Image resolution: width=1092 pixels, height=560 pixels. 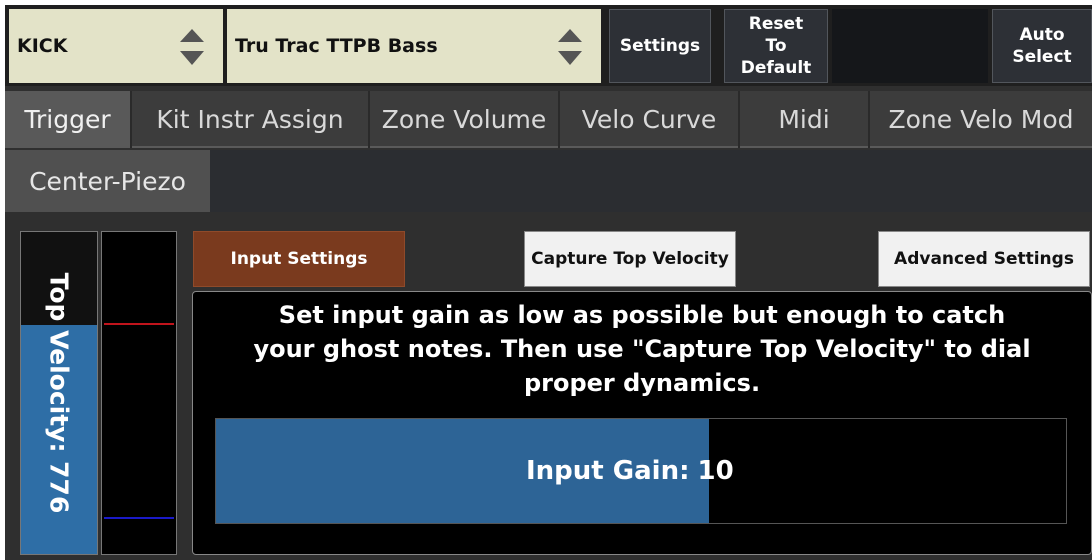 I want to click on tab-kit-instr-assign: Kit Instr Assign, so click(x=251, y=119).